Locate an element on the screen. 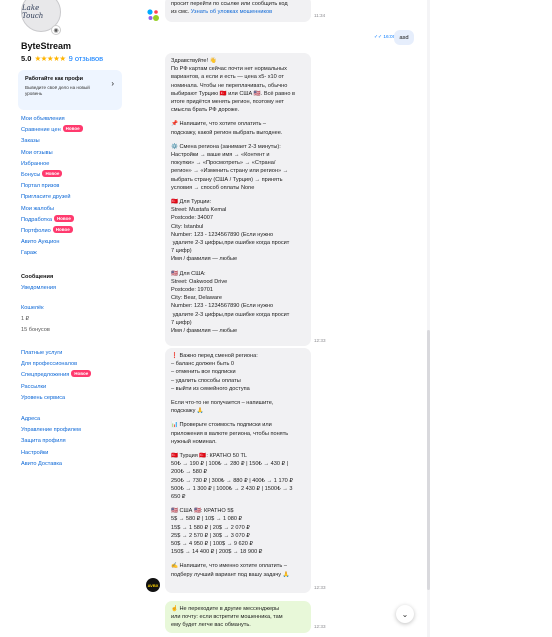 The image size is (552, 637). sidebar-item: Настройки is located at coordinates (51, 453).